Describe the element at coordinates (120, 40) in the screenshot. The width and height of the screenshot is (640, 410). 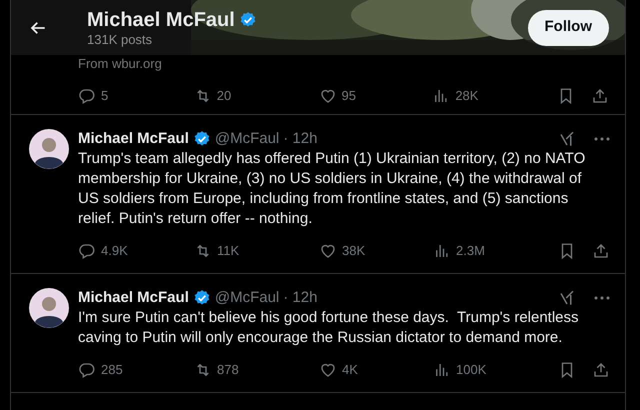
I see `post-count: 131K posts` at that location.